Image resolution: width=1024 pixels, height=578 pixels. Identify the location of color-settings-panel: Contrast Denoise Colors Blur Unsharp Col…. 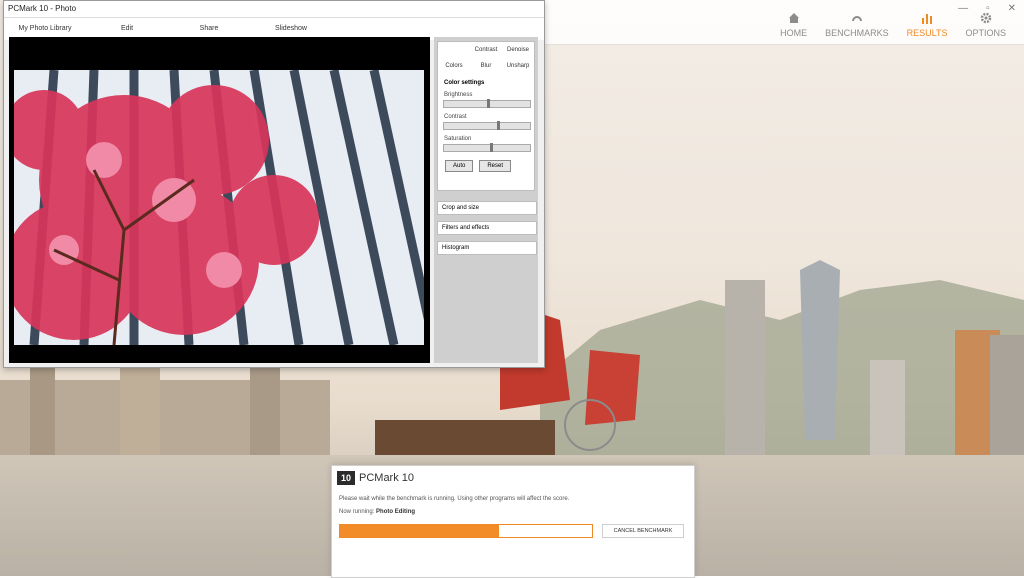
(486, 116).